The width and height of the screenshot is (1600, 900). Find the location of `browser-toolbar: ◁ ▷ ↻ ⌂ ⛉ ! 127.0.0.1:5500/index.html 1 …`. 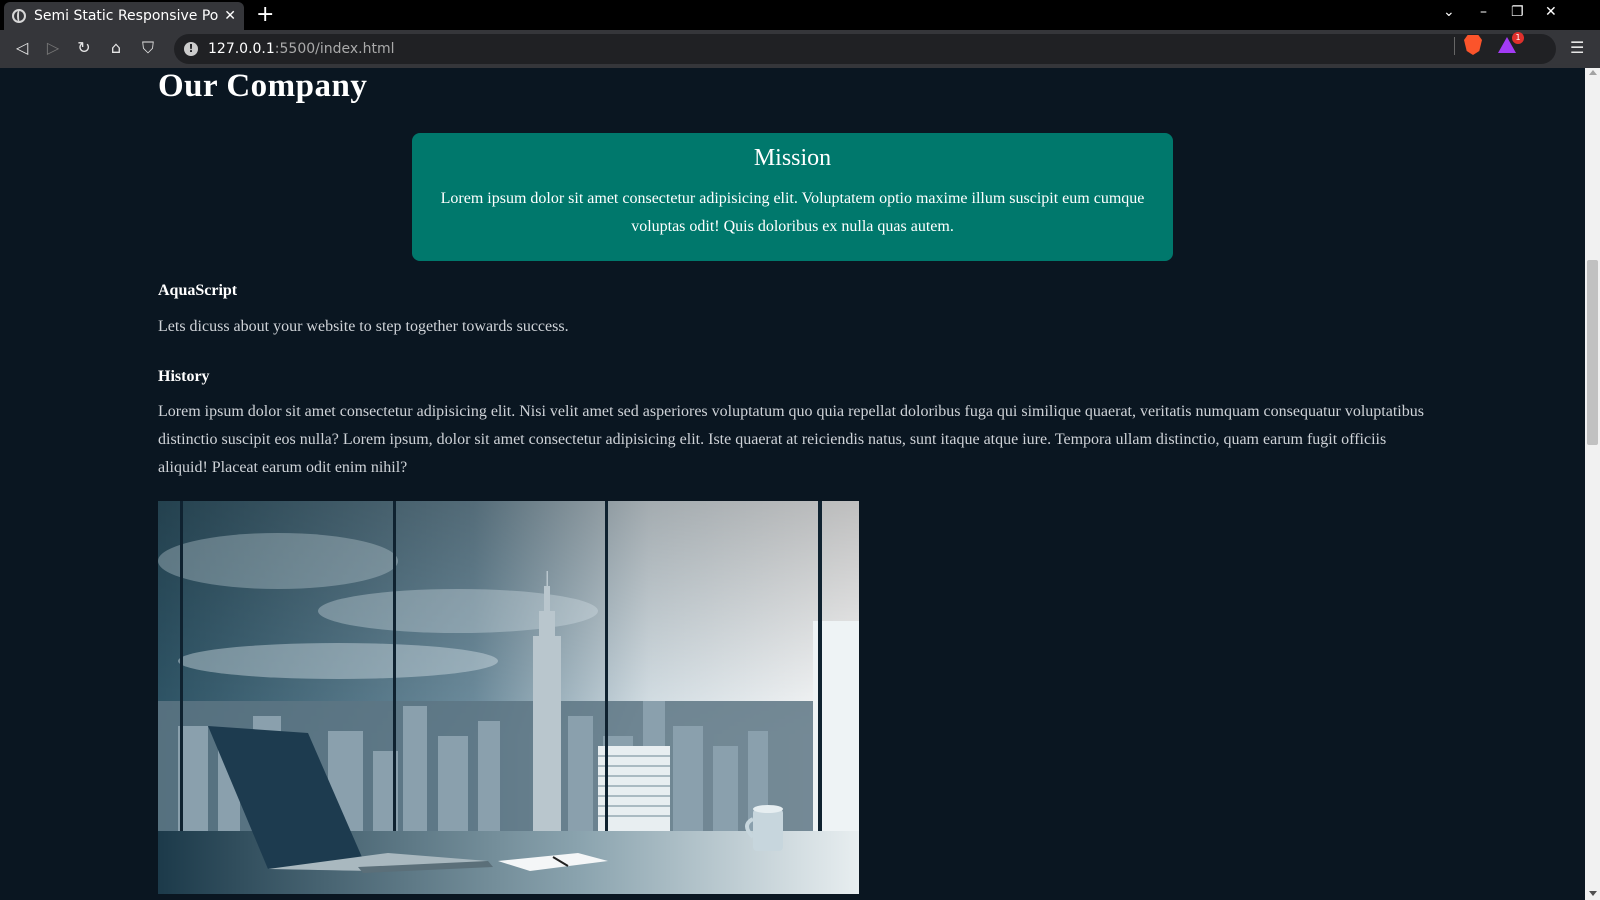

browser-toolbar: ◁ ▷ ↻ ⌂ ⛉ ! 127.0.0.1:5500/index.html 1 … is located at coordinates (800, 49).